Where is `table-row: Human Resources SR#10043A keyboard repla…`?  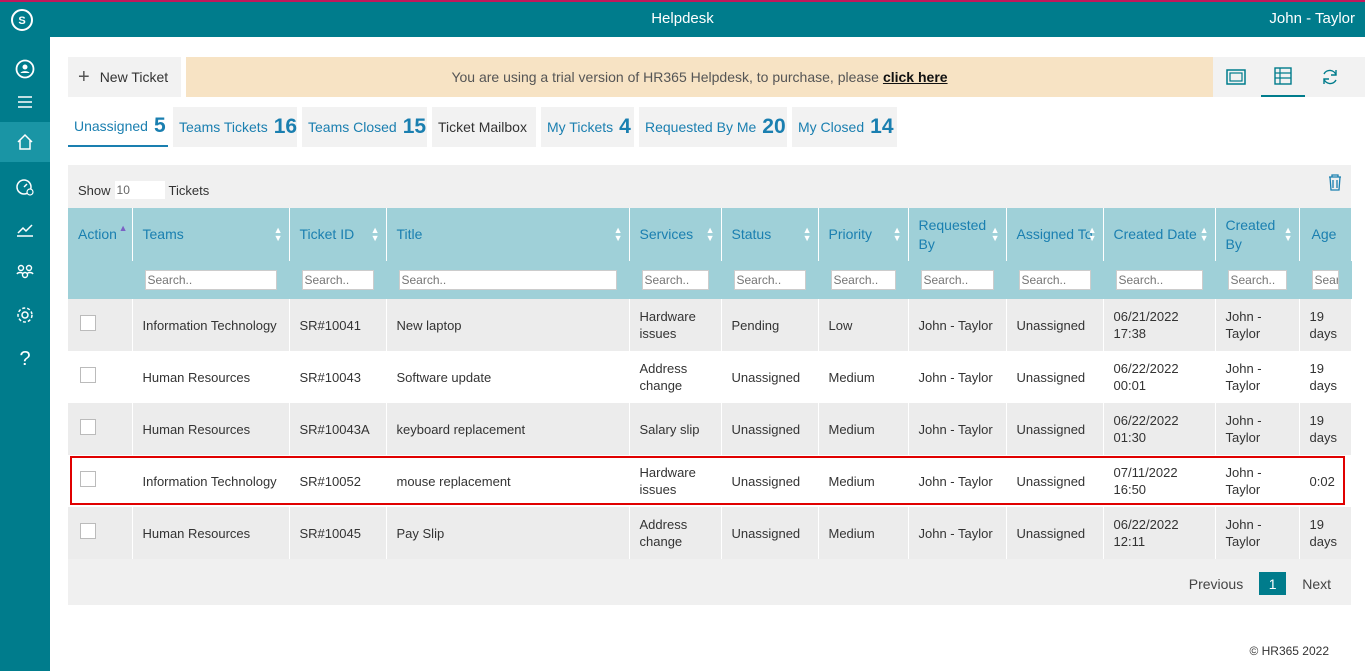
table-row: Human Resources SR#10043A keyboard repla… is located at coordinates (710, 429).